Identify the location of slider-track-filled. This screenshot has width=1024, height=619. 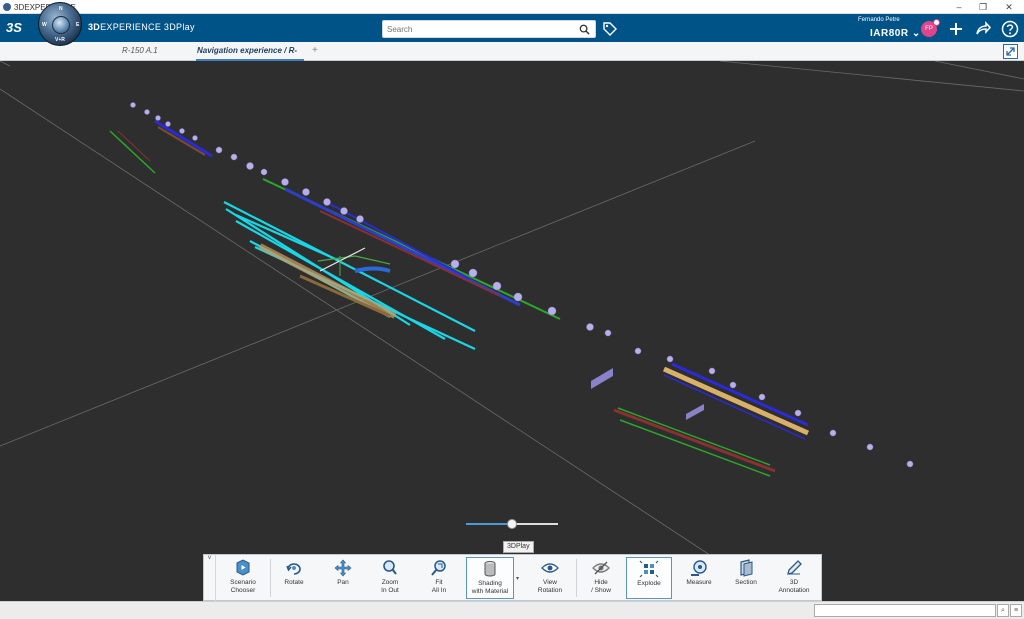
(489, 524).